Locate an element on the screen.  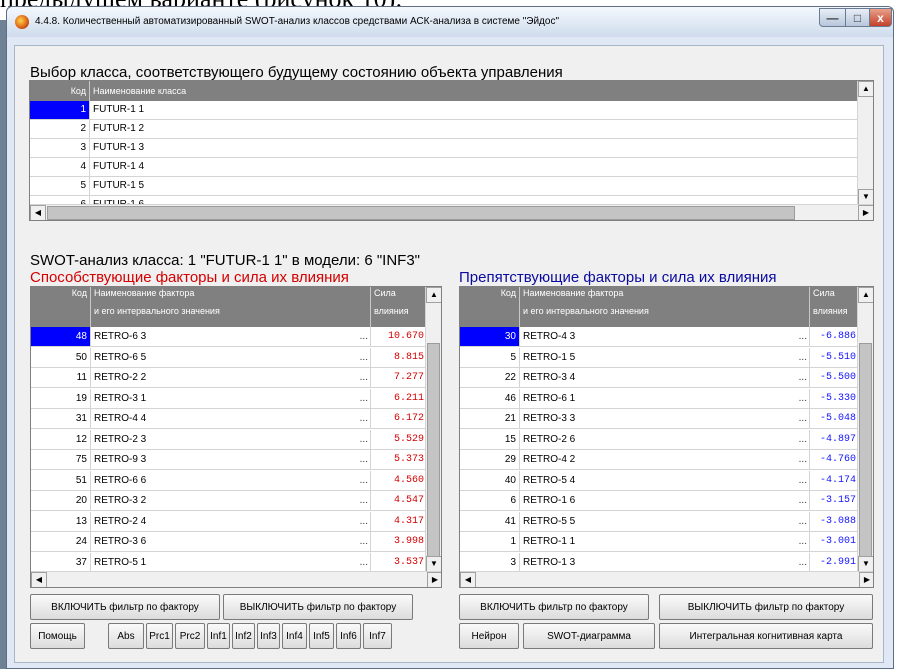
table-row: 19 RETRO-3 1... 6.211 is located at coordinates (229, 398).